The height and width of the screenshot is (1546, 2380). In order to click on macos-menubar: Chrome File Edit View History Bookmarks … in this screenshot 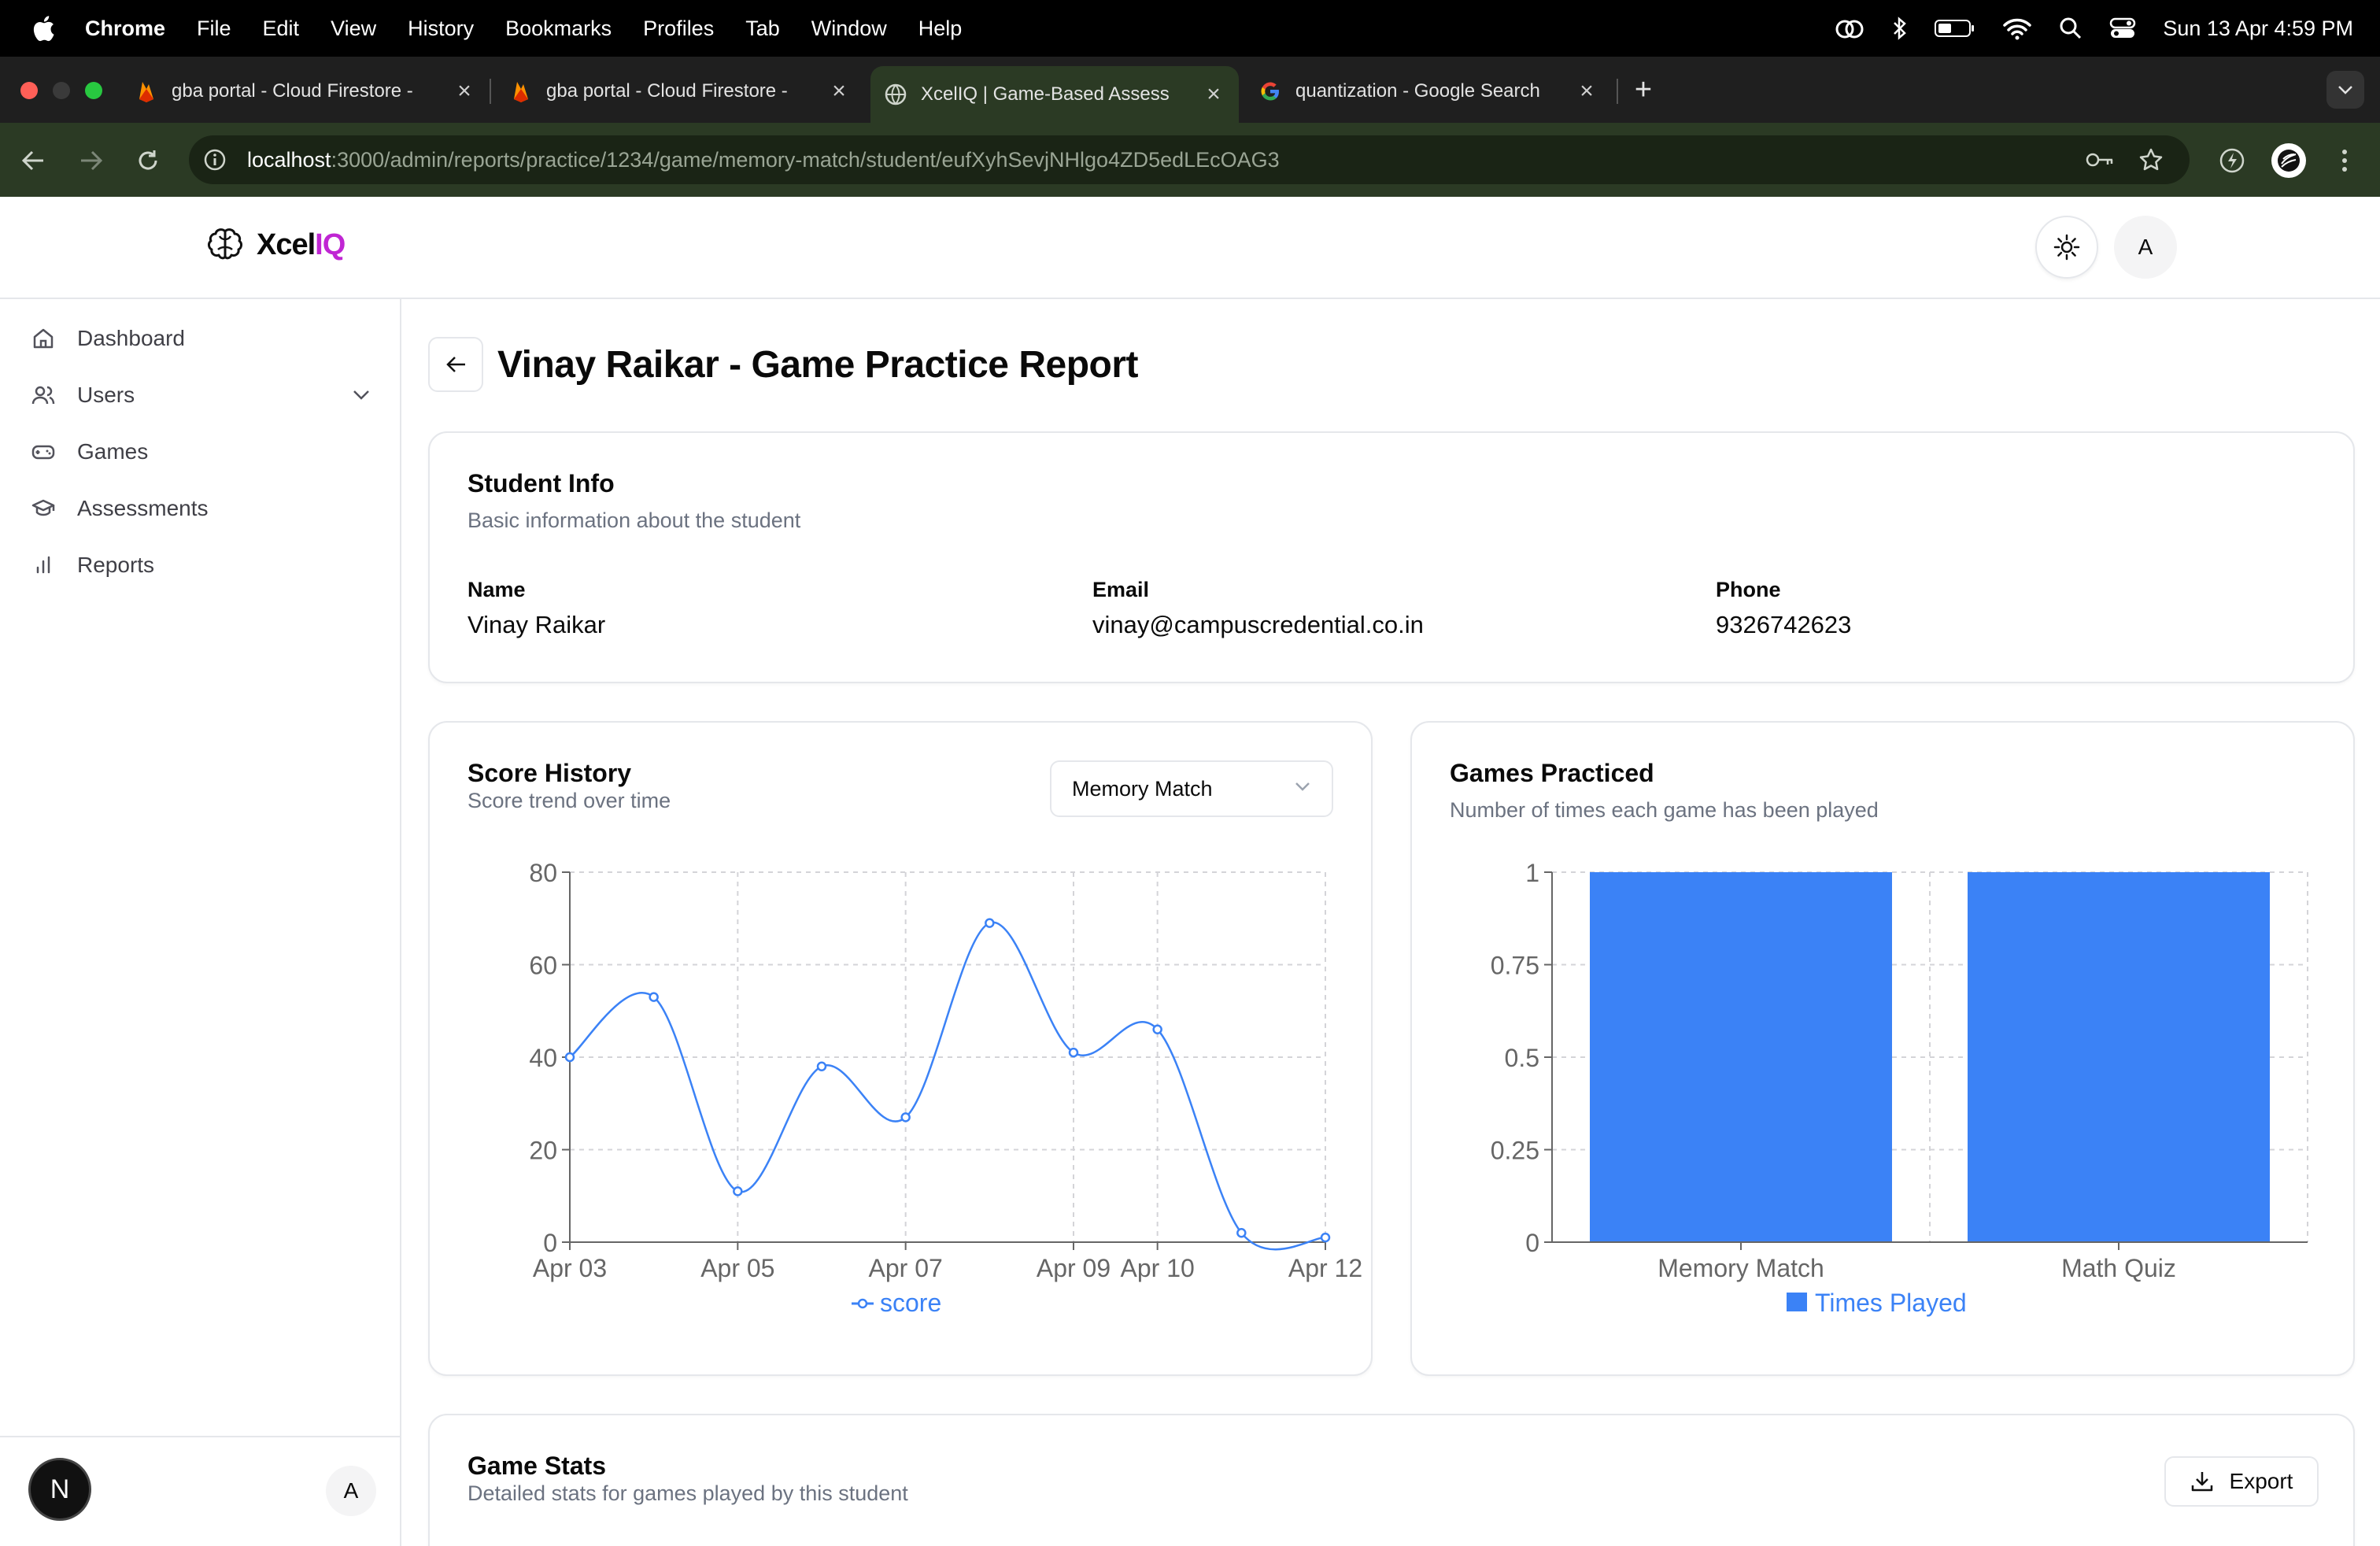, I will do `click(1190, 28)`.